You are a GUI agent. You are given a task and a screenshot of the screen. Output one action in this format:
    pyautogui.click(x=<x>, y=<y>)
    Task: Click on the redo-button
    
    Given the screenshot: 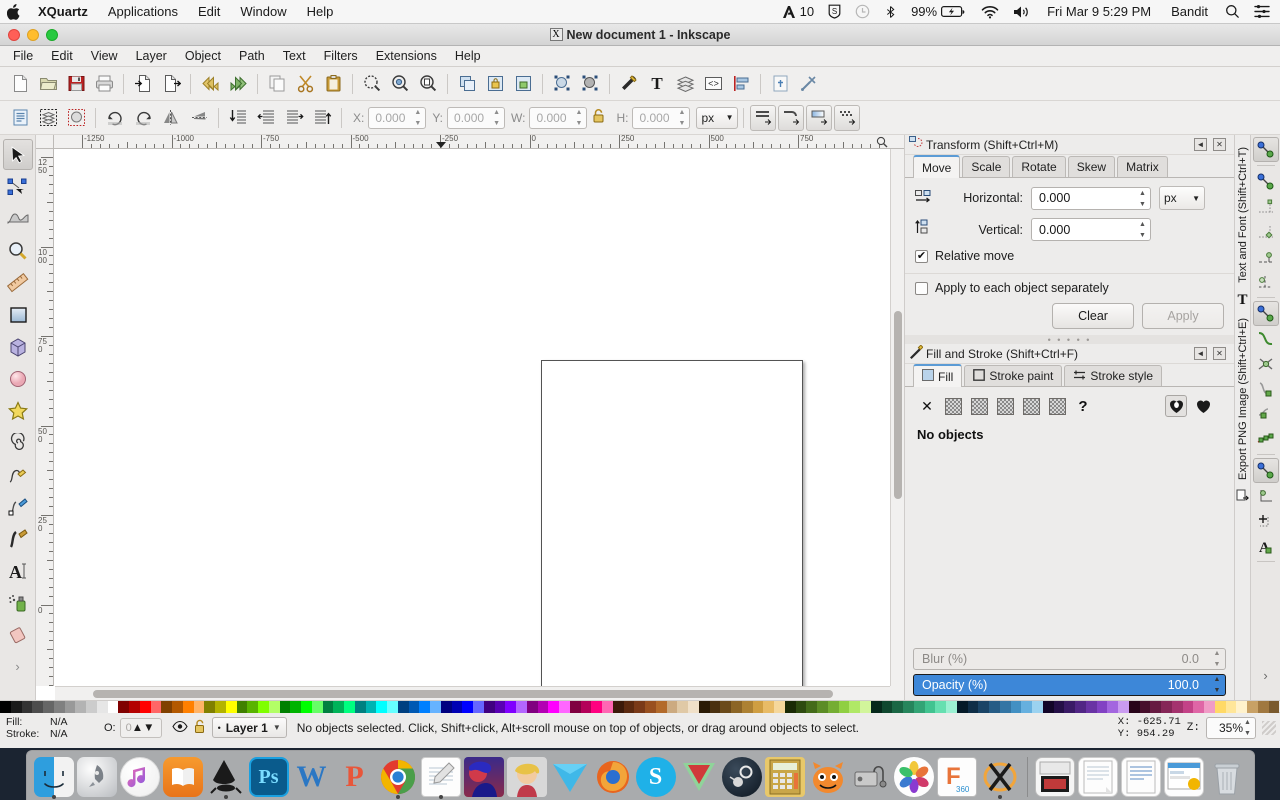 What is the action you would take?
    pyautogui.click(x=238, y=84)
    